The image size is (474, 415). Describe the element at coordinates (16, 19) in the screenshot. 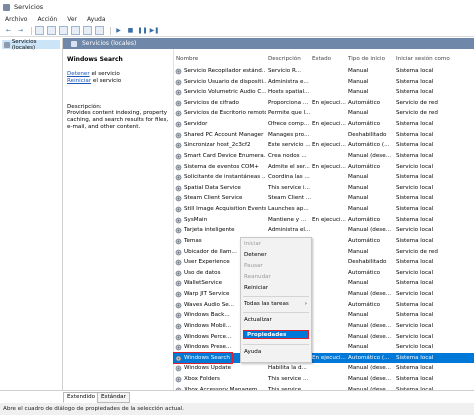

I see `menu-archivo: Archivo` at that location.